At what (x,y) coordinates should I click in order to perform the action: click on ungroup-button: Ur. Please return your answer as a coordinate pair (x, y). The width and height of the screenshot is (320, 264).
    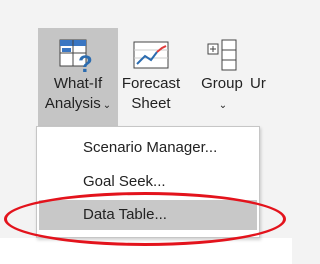
    Looking at the image, I should click on (275, 78).